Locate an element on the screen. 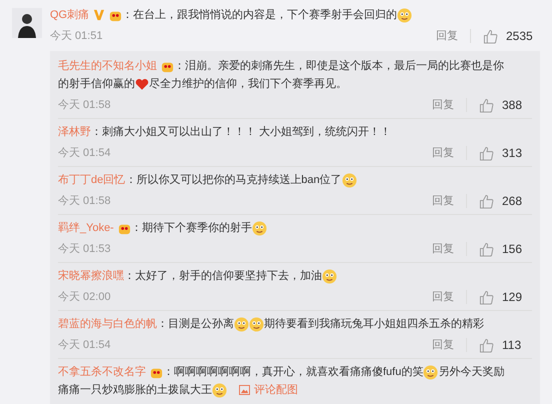 This screenshot has height=404, width=552. comment-text: ：啊啊啊啊啊啊啊，真开心，就喜欢看痛痛傻fufu的笑 is located at coordinates (293, 372).